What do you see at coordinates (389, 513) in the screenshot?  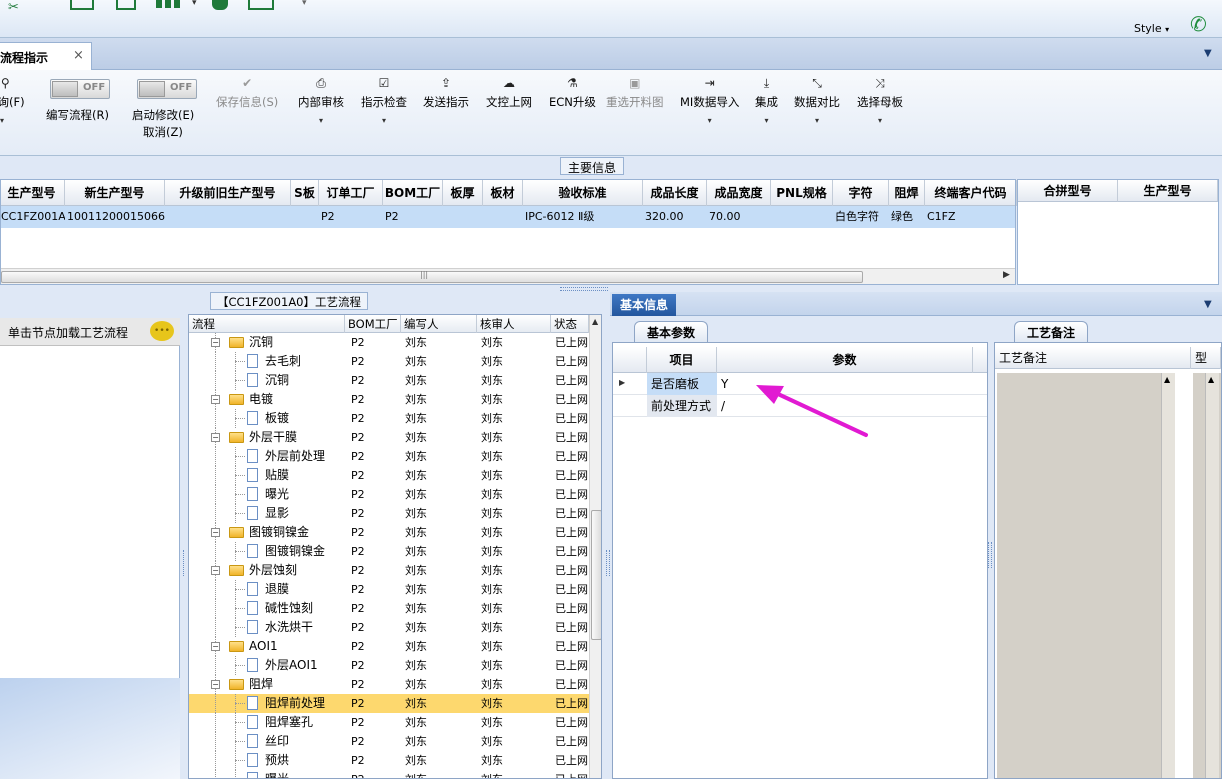 I see `tree-node: 显影 P2 刘东 刘东 已上网` at bounding box center [389, 513].